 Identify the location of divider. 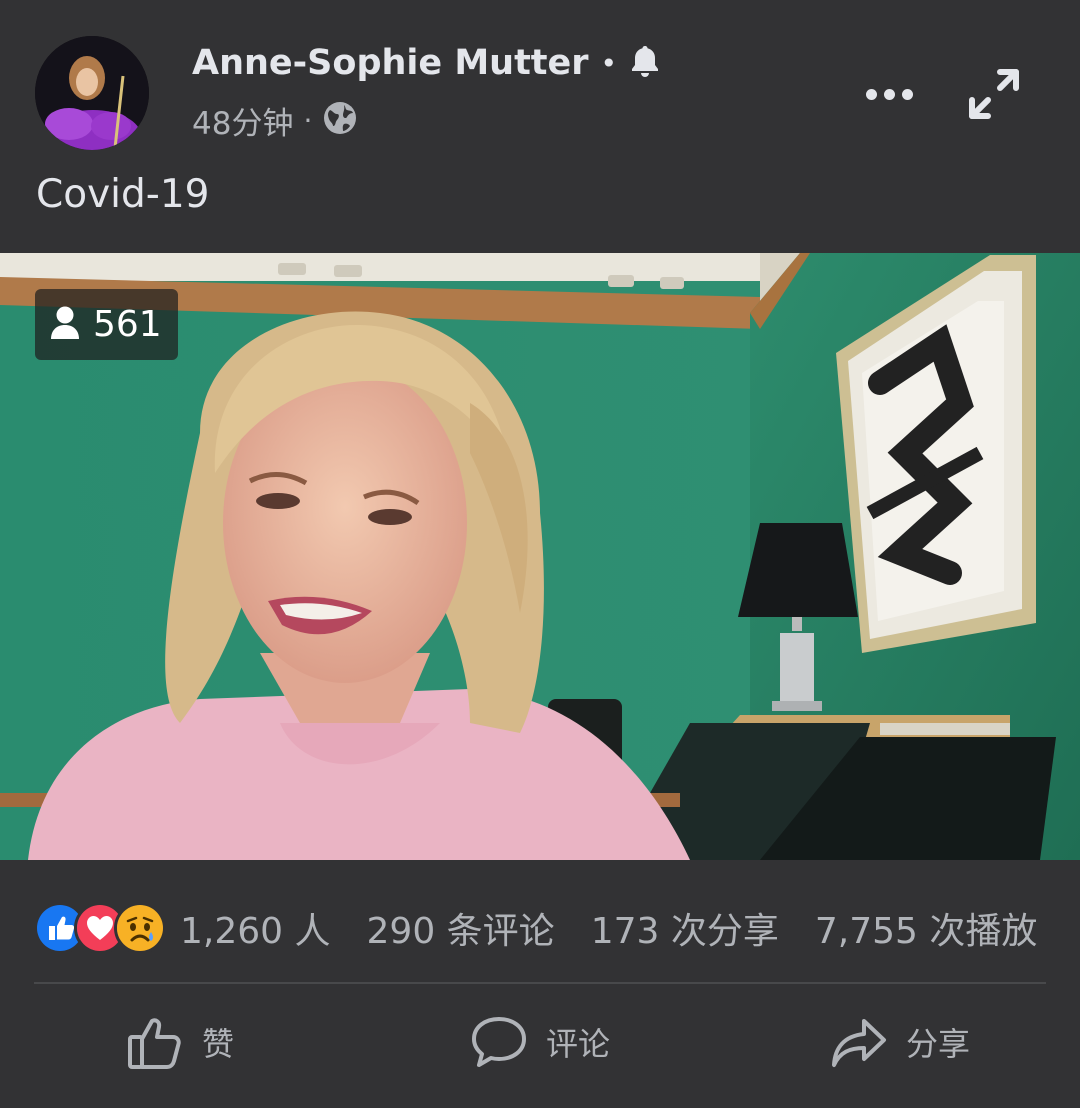
(540, 983).